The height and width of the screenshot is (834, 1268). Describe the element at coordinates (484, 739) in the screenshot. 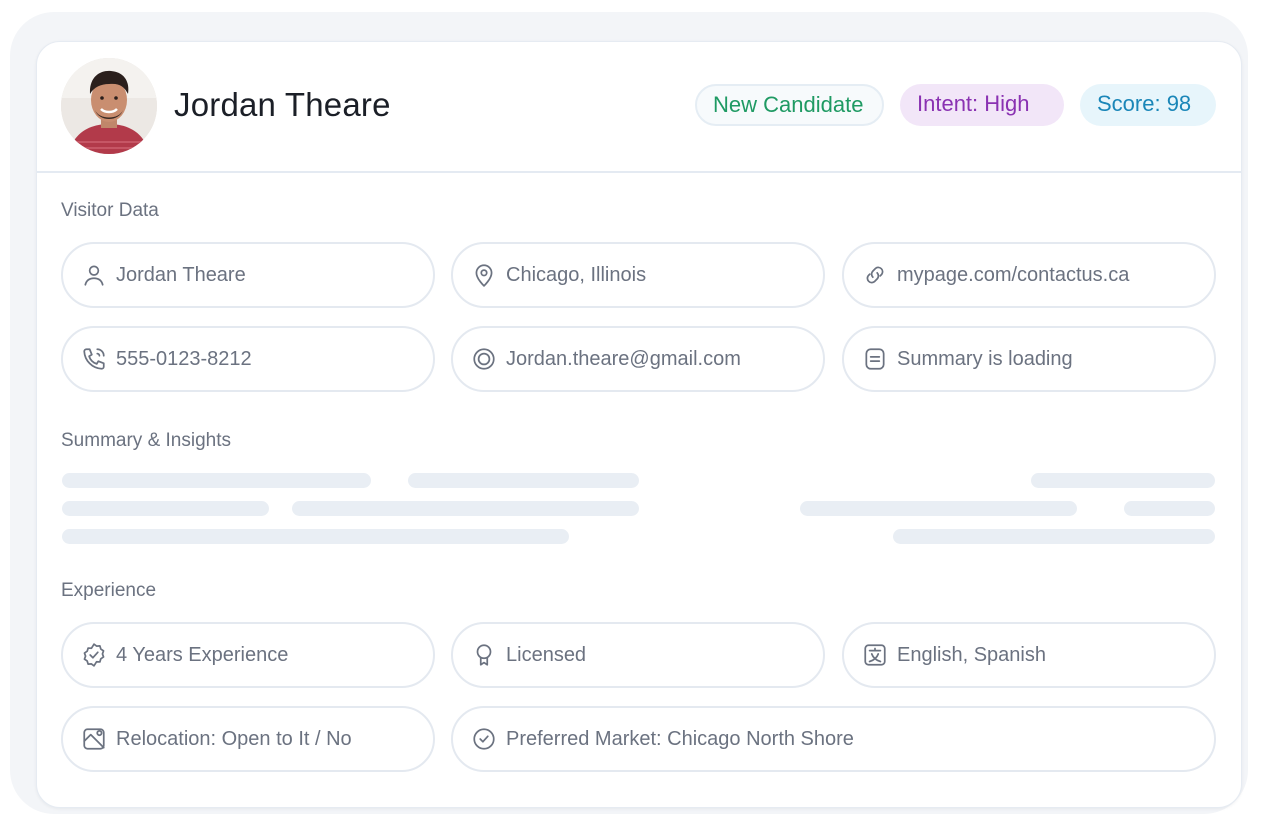

I see `check-circle-icon` at that location.